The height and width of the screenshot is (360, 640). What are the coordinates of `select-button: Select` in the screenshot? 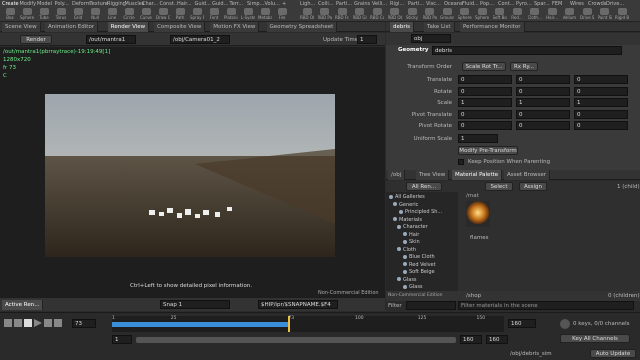 It's located at (499, 186).